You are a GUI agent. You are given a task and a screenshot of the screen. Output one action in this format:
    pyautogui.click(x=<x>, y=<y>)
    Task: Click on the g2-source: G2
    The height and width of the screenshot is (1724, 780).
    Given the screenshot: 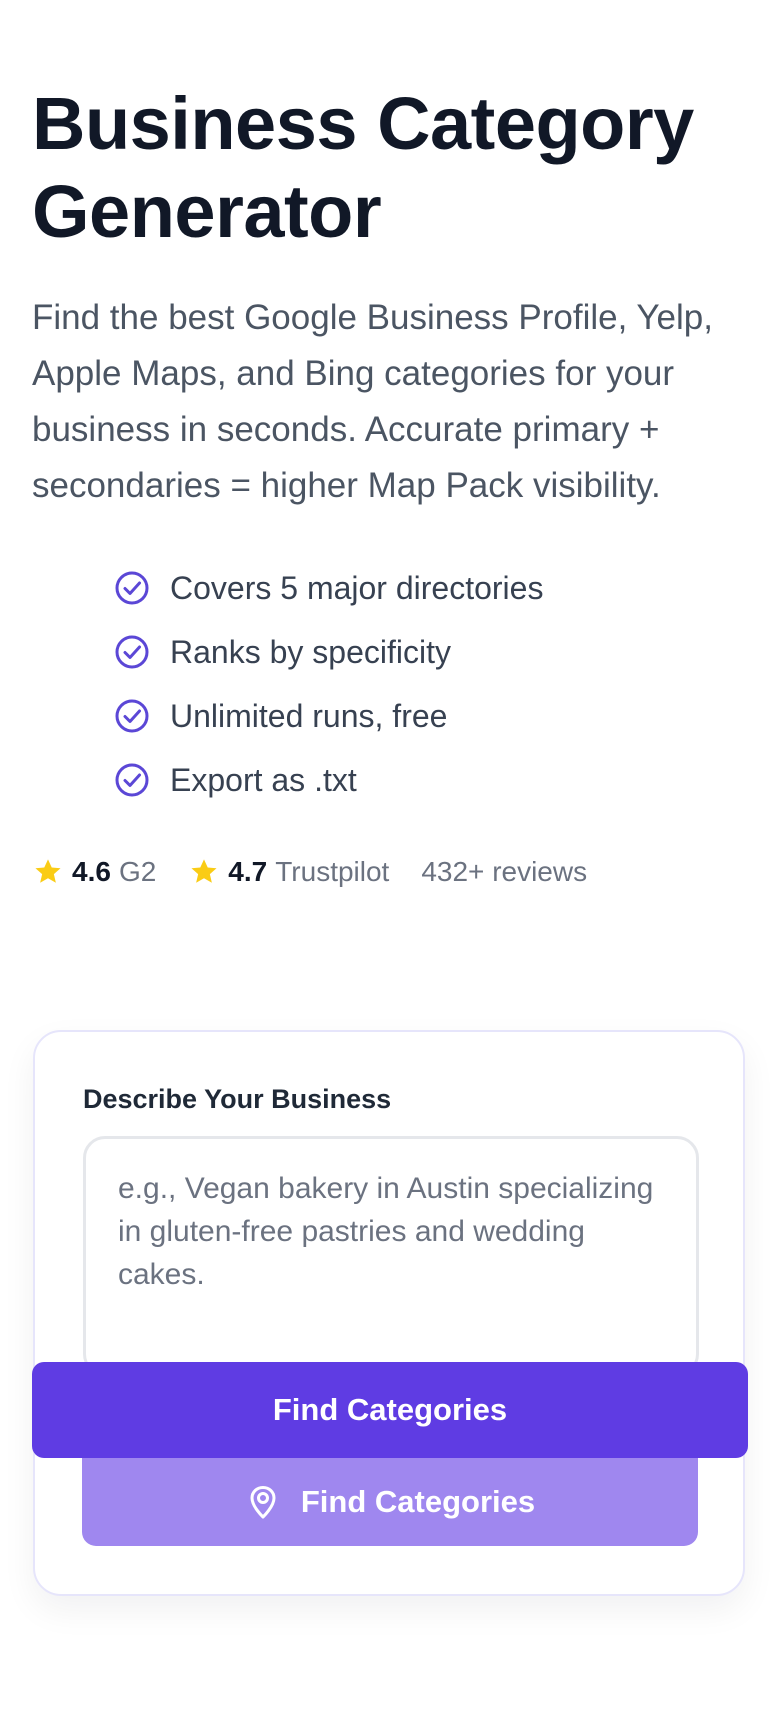 What is the action you would take?
    pyautogui.click(x=137, y=871)
    